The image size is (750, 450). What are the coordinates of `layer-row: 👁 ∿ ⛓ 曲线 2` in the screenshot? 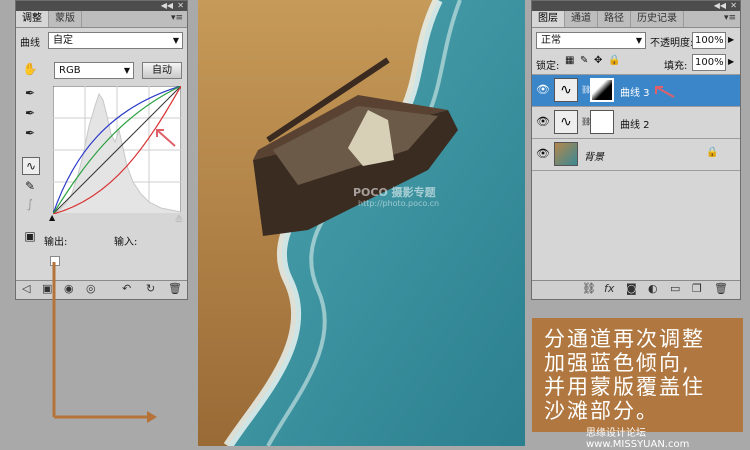 It's located at (636, 123).